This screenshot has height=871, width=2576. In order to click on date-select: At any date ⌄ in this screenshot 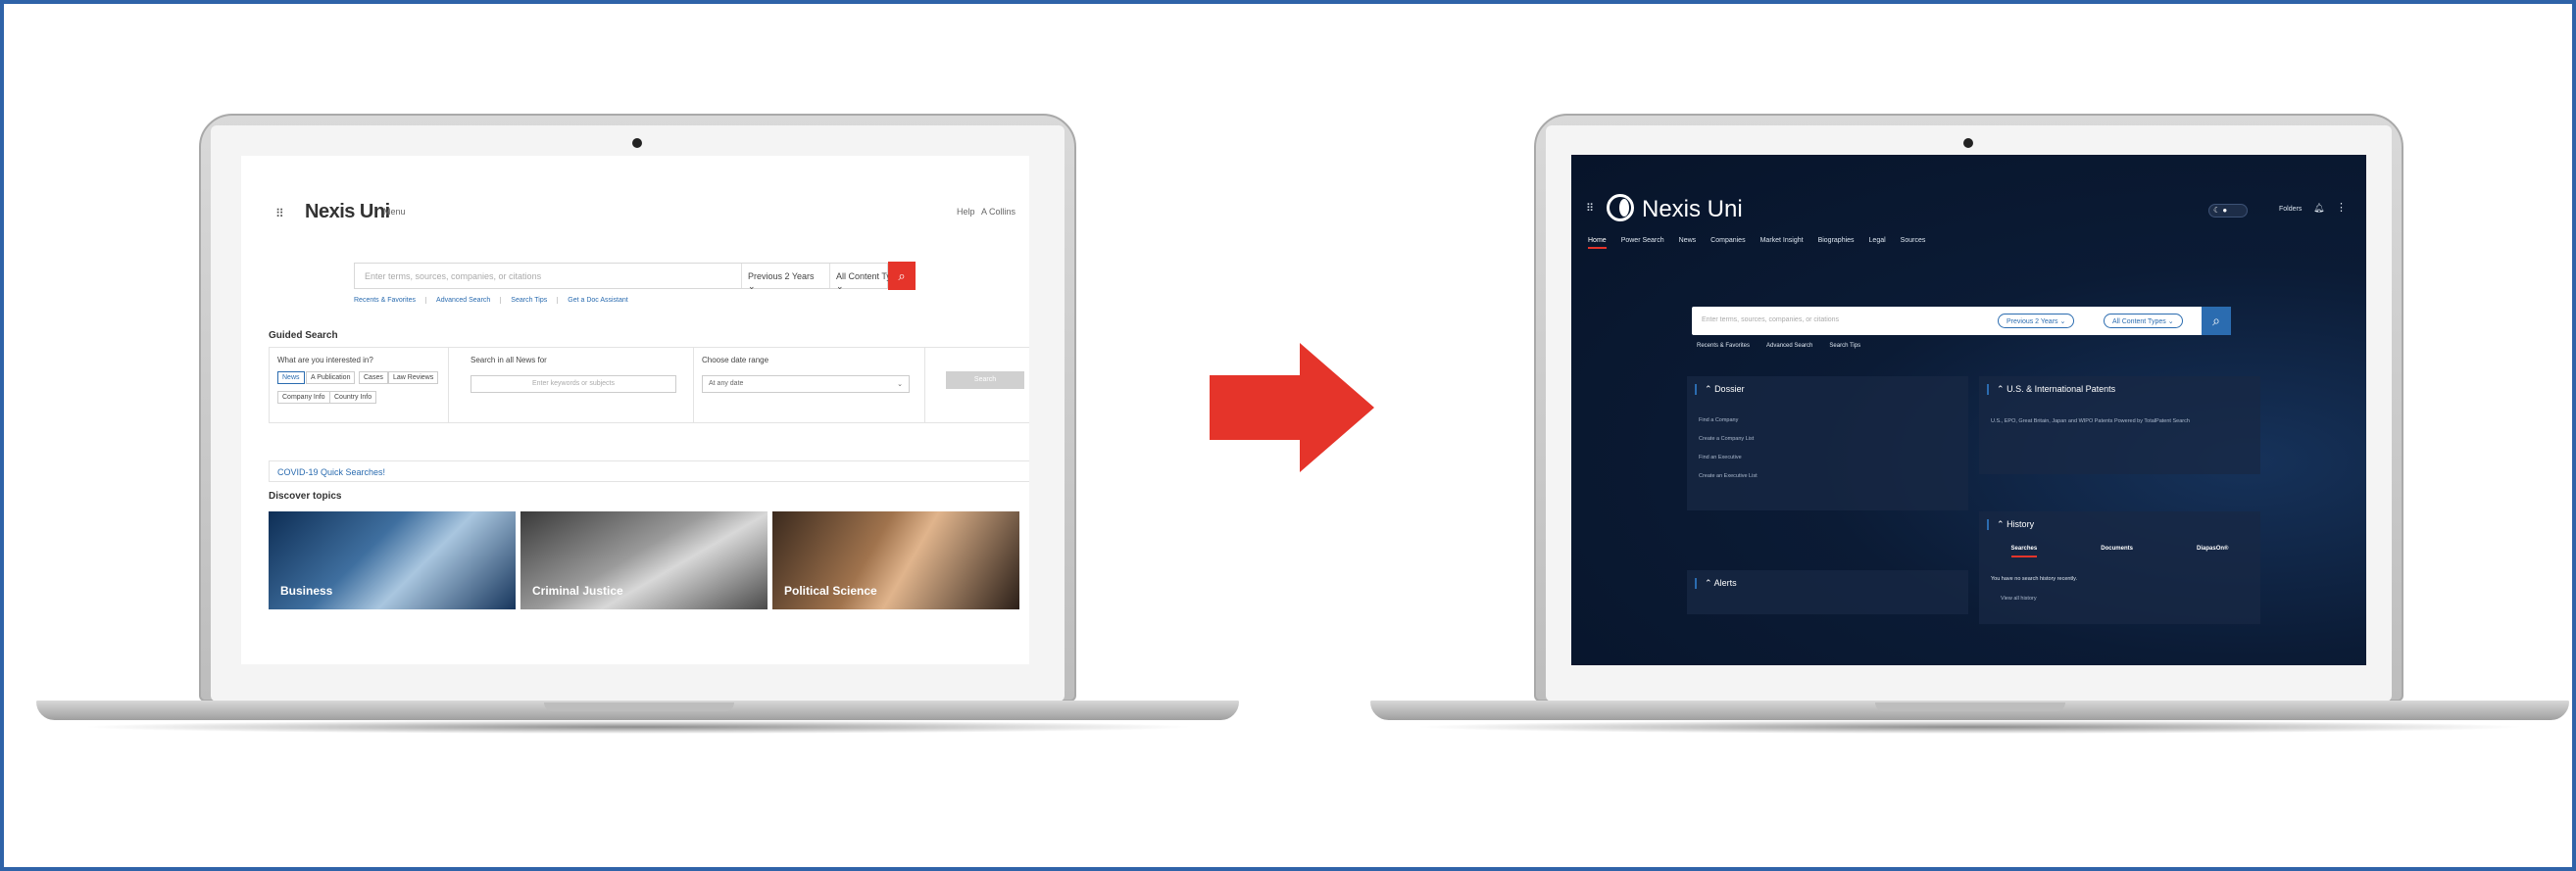, I will do `click(806, 384)`.